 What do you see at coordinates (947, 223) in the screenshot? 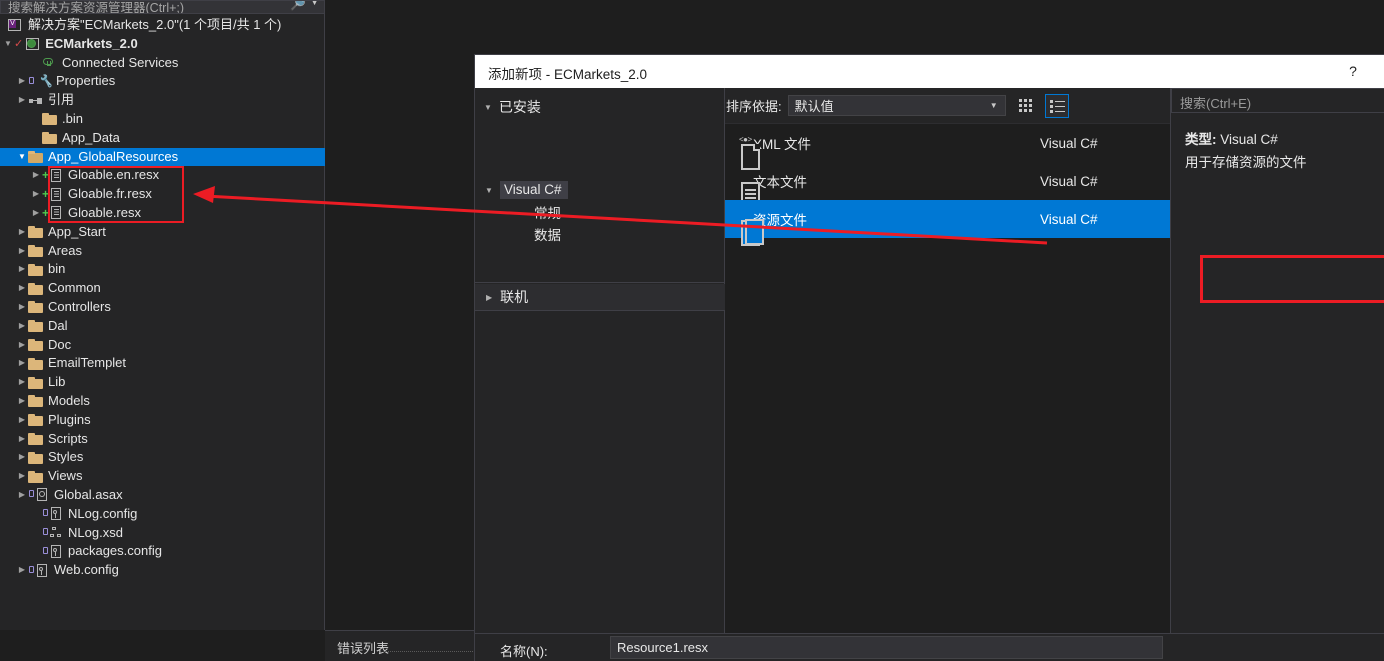
I see `template-item-row: 资源文件 Visual C#` at bounding box center [947, 223].